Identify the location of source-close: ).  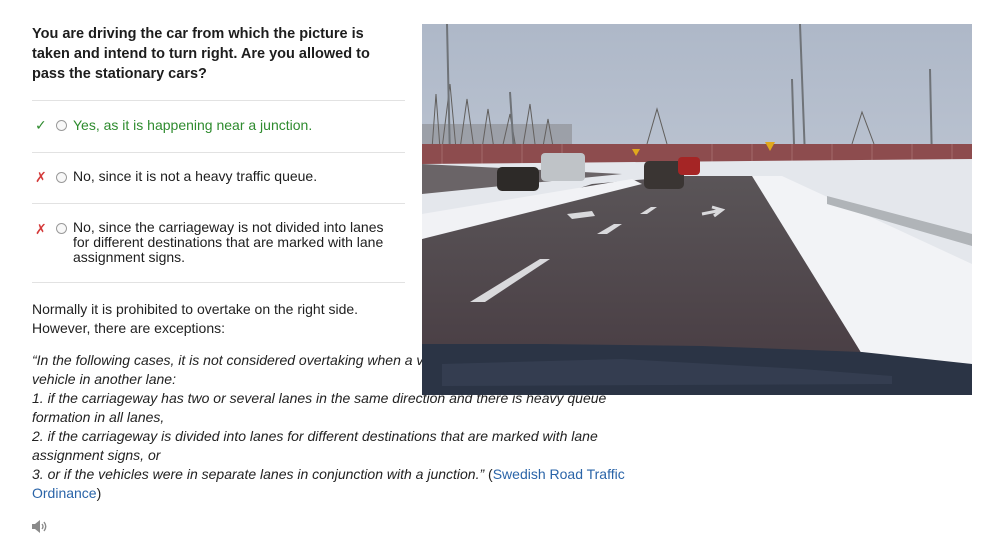
(99, 493).